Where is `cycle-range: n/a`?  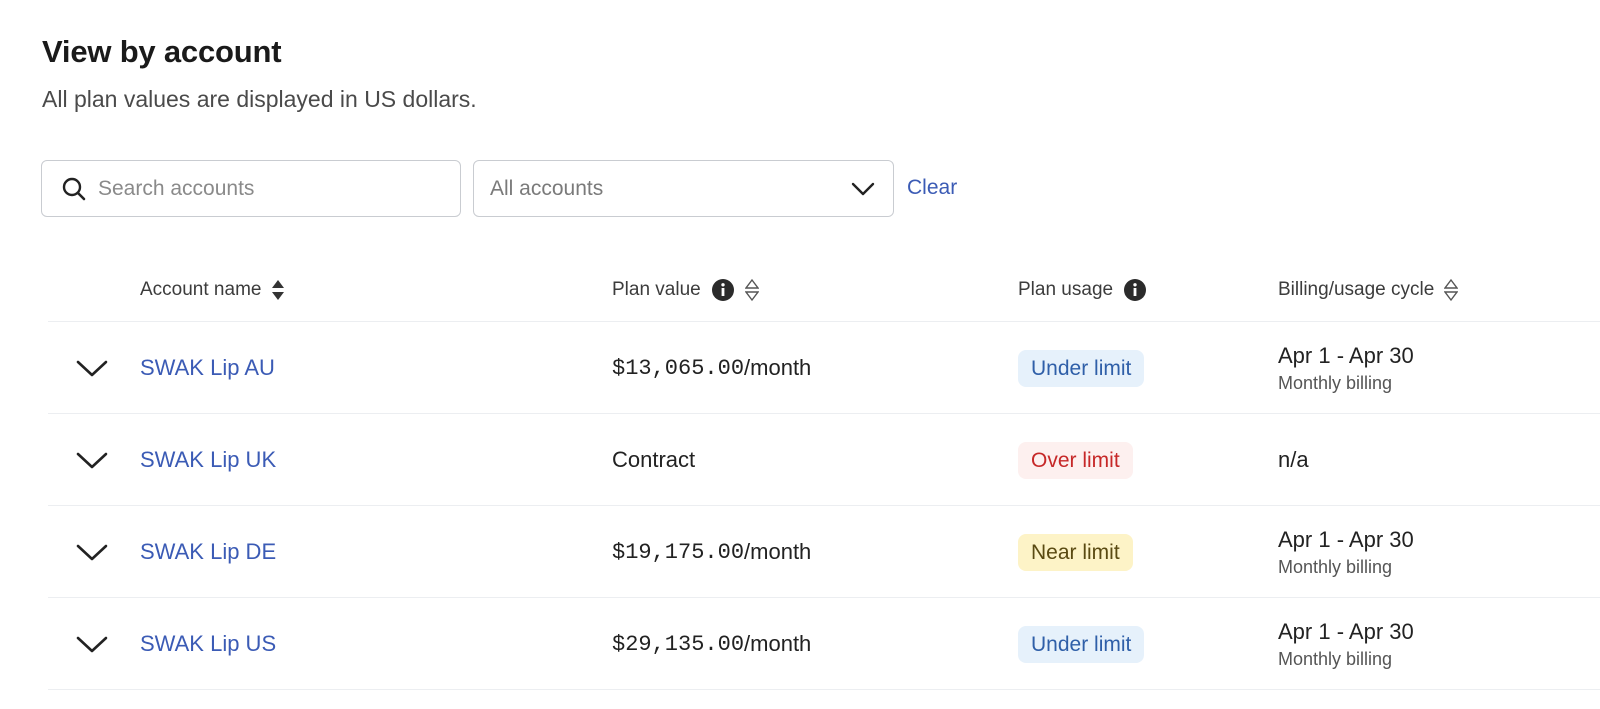
cycle-range: n/a is located at coordinates (1293, 459).